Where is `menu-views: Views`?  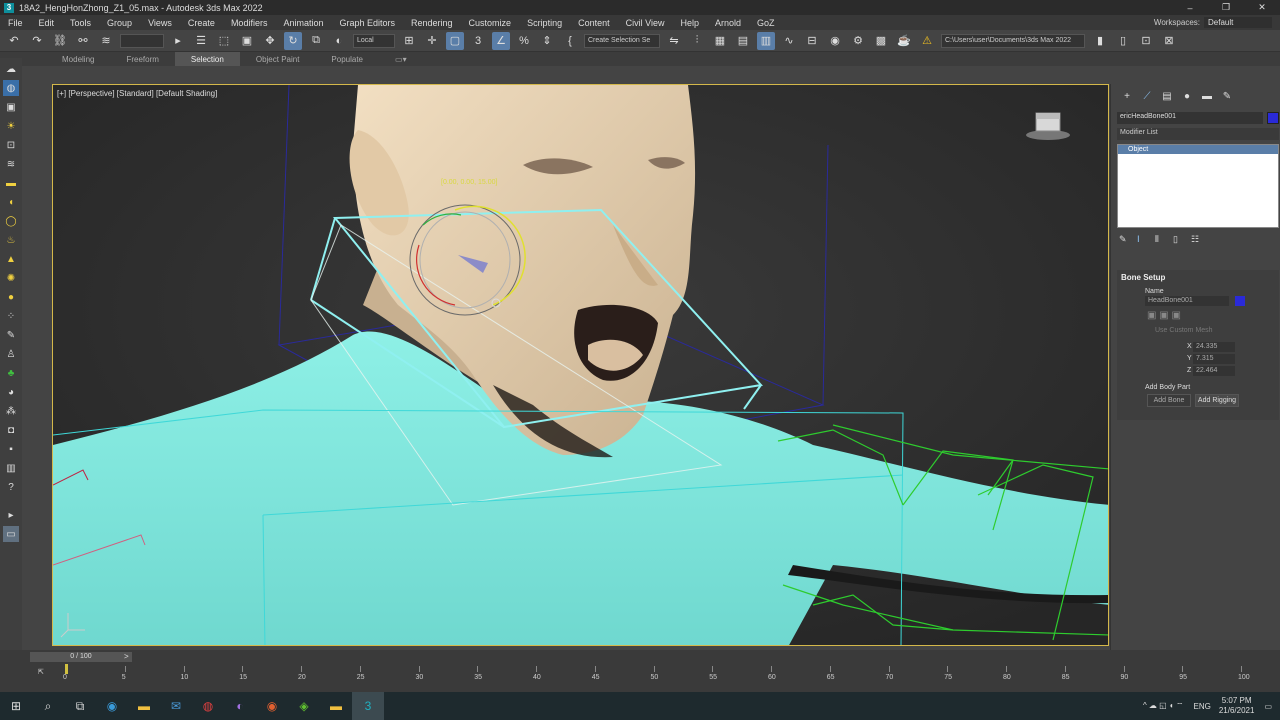
menu-views: Views is located at coordinates (160, 23).